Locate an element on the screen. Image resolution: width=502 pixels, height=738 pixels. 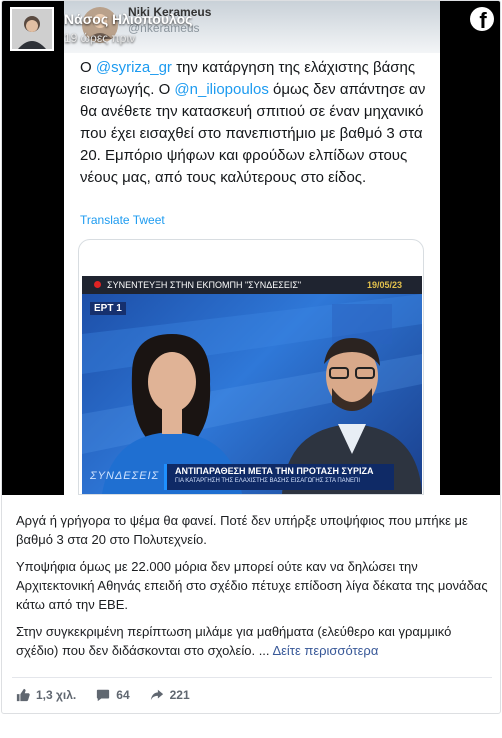
mention-link: @syriza_gr is located at coordinates (134, 67).